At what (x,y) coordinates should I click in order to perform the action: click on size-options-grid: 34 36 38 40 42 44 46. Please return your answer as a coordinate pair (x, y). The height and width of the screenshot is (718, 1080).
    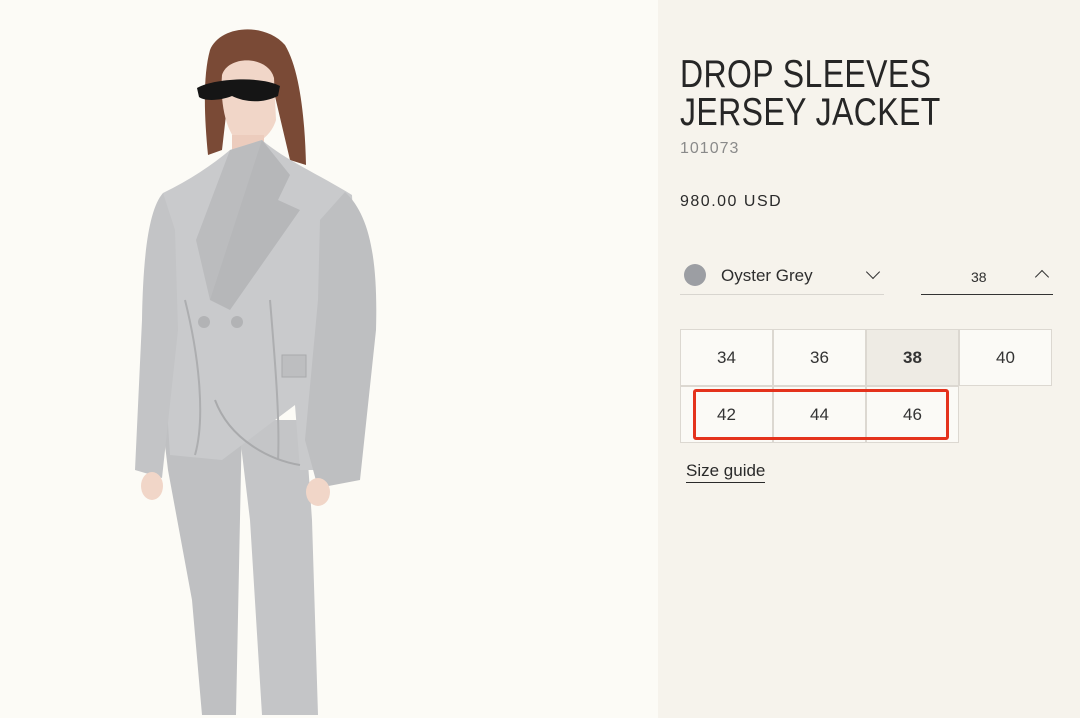
    Looking at the image, I should click on (866, 386).